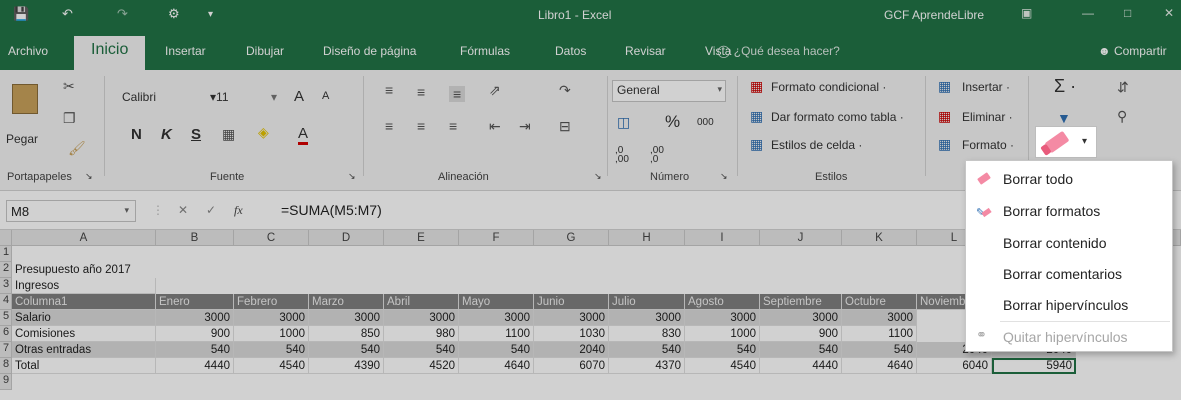 The image size is (1181, 400). What do you see at coordinates (263, 132) in the screenshot?
I see `fill-color-icon: ◈` at bounding box center [263, 132].